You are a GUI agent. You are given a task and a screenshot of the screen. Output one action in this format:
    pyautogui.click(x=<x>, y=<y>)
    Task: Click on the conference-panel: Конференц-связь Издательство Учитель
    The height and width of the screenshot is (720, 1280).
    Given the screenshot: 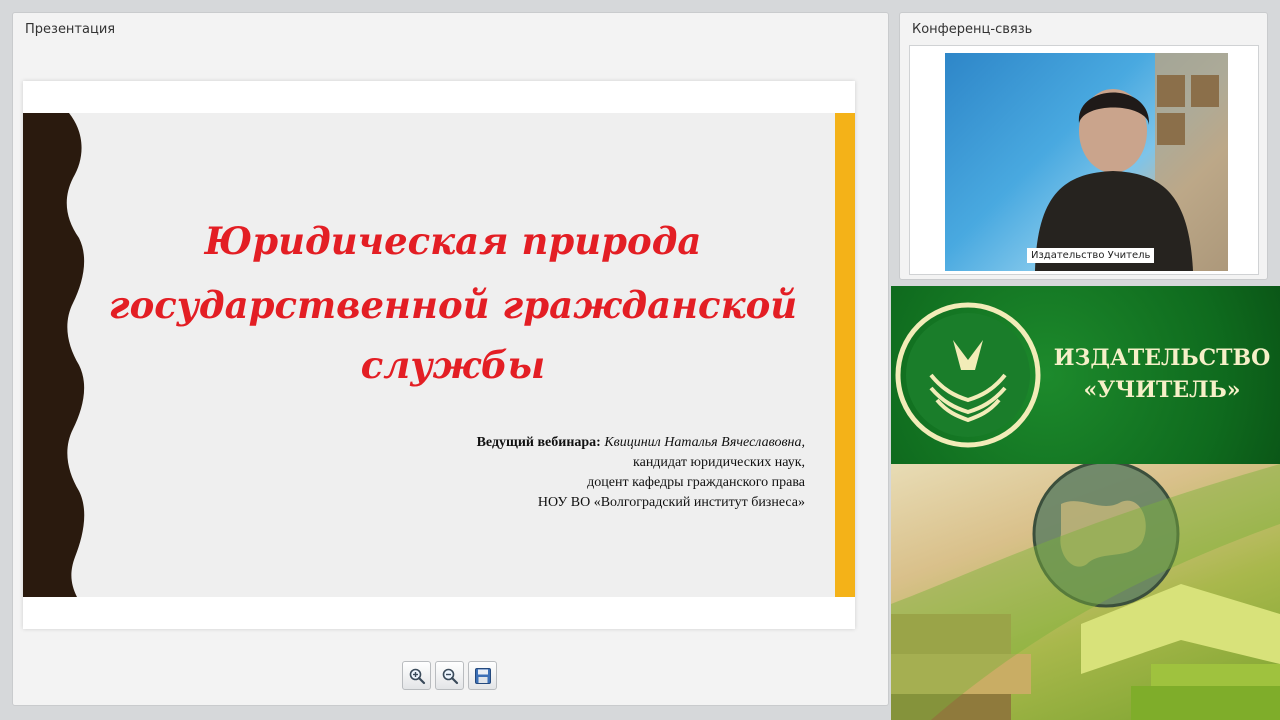 What is the action you would take?
    pyautogui.click(x=1083, y=146)
    